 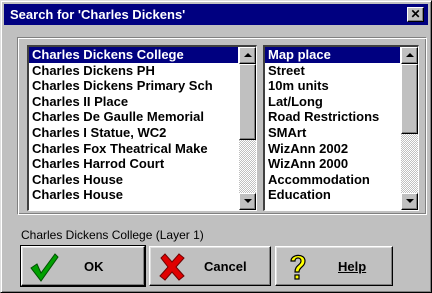 I want to click on layer-list-item: Accommodation, so click(x=332, y=180).